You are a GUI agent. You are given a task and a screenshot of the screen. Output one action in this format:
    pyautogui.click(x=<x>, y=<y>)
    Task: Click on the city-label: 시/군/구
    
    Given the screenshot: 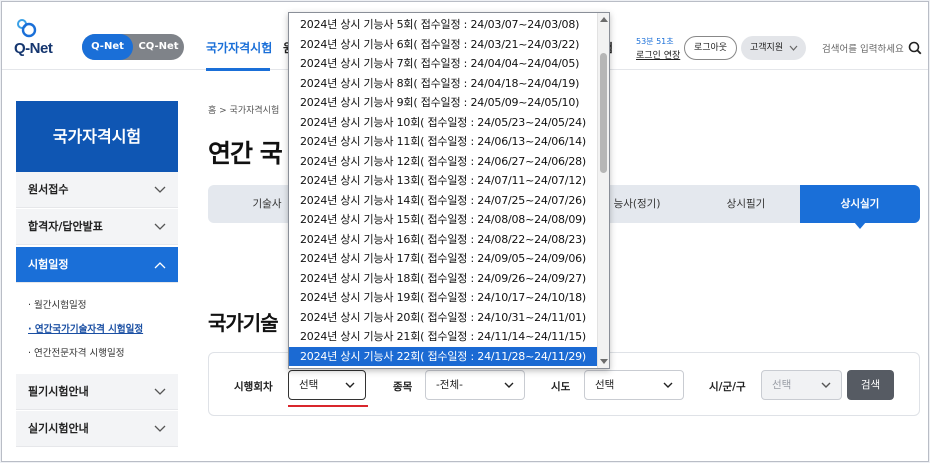 What is the action you would take?
    pyautogui.click(x=727, y=387)
    